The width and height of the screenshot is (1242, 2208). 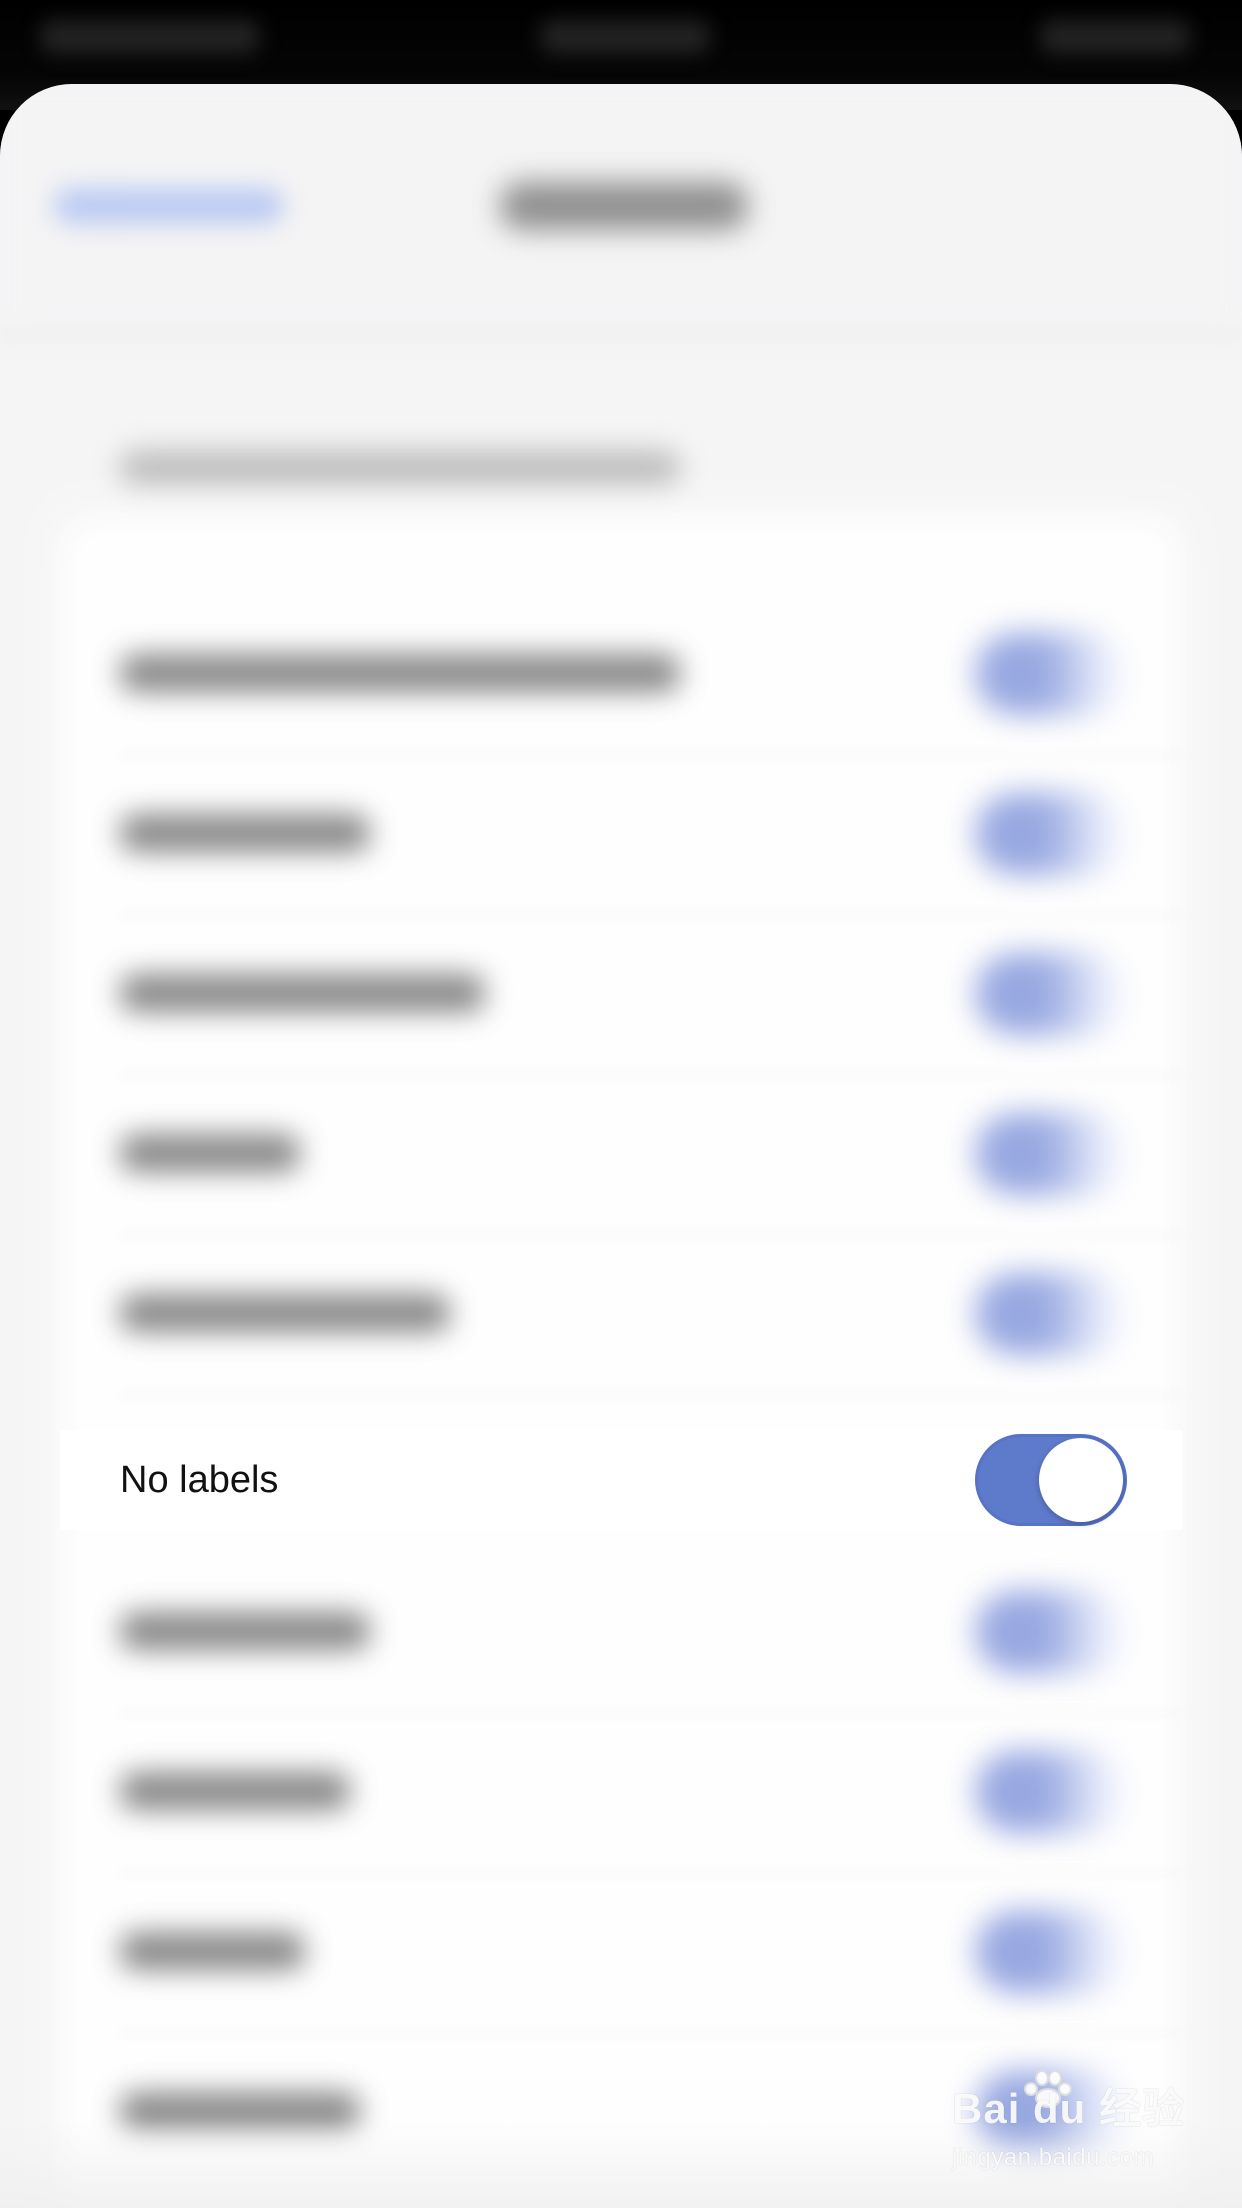 I want to click on bottom-fade, so click(x=621, y=2164).